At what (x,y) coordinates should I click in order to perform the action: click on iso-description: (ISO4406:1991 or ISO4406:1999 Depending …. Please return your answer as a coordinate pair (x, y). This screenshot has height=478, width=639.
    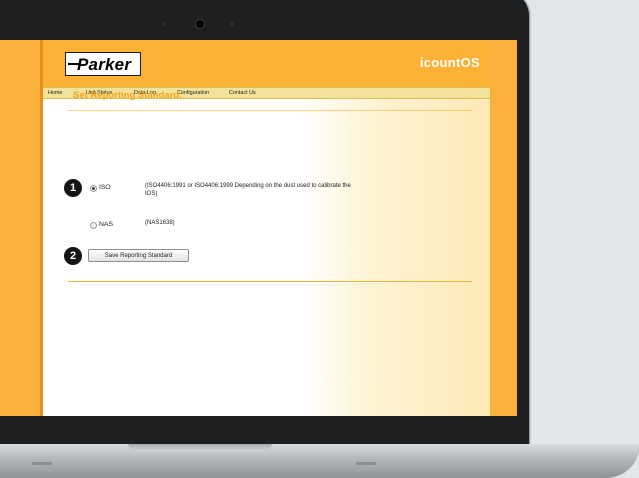
    Looking at the image, I should click on (248, 190).